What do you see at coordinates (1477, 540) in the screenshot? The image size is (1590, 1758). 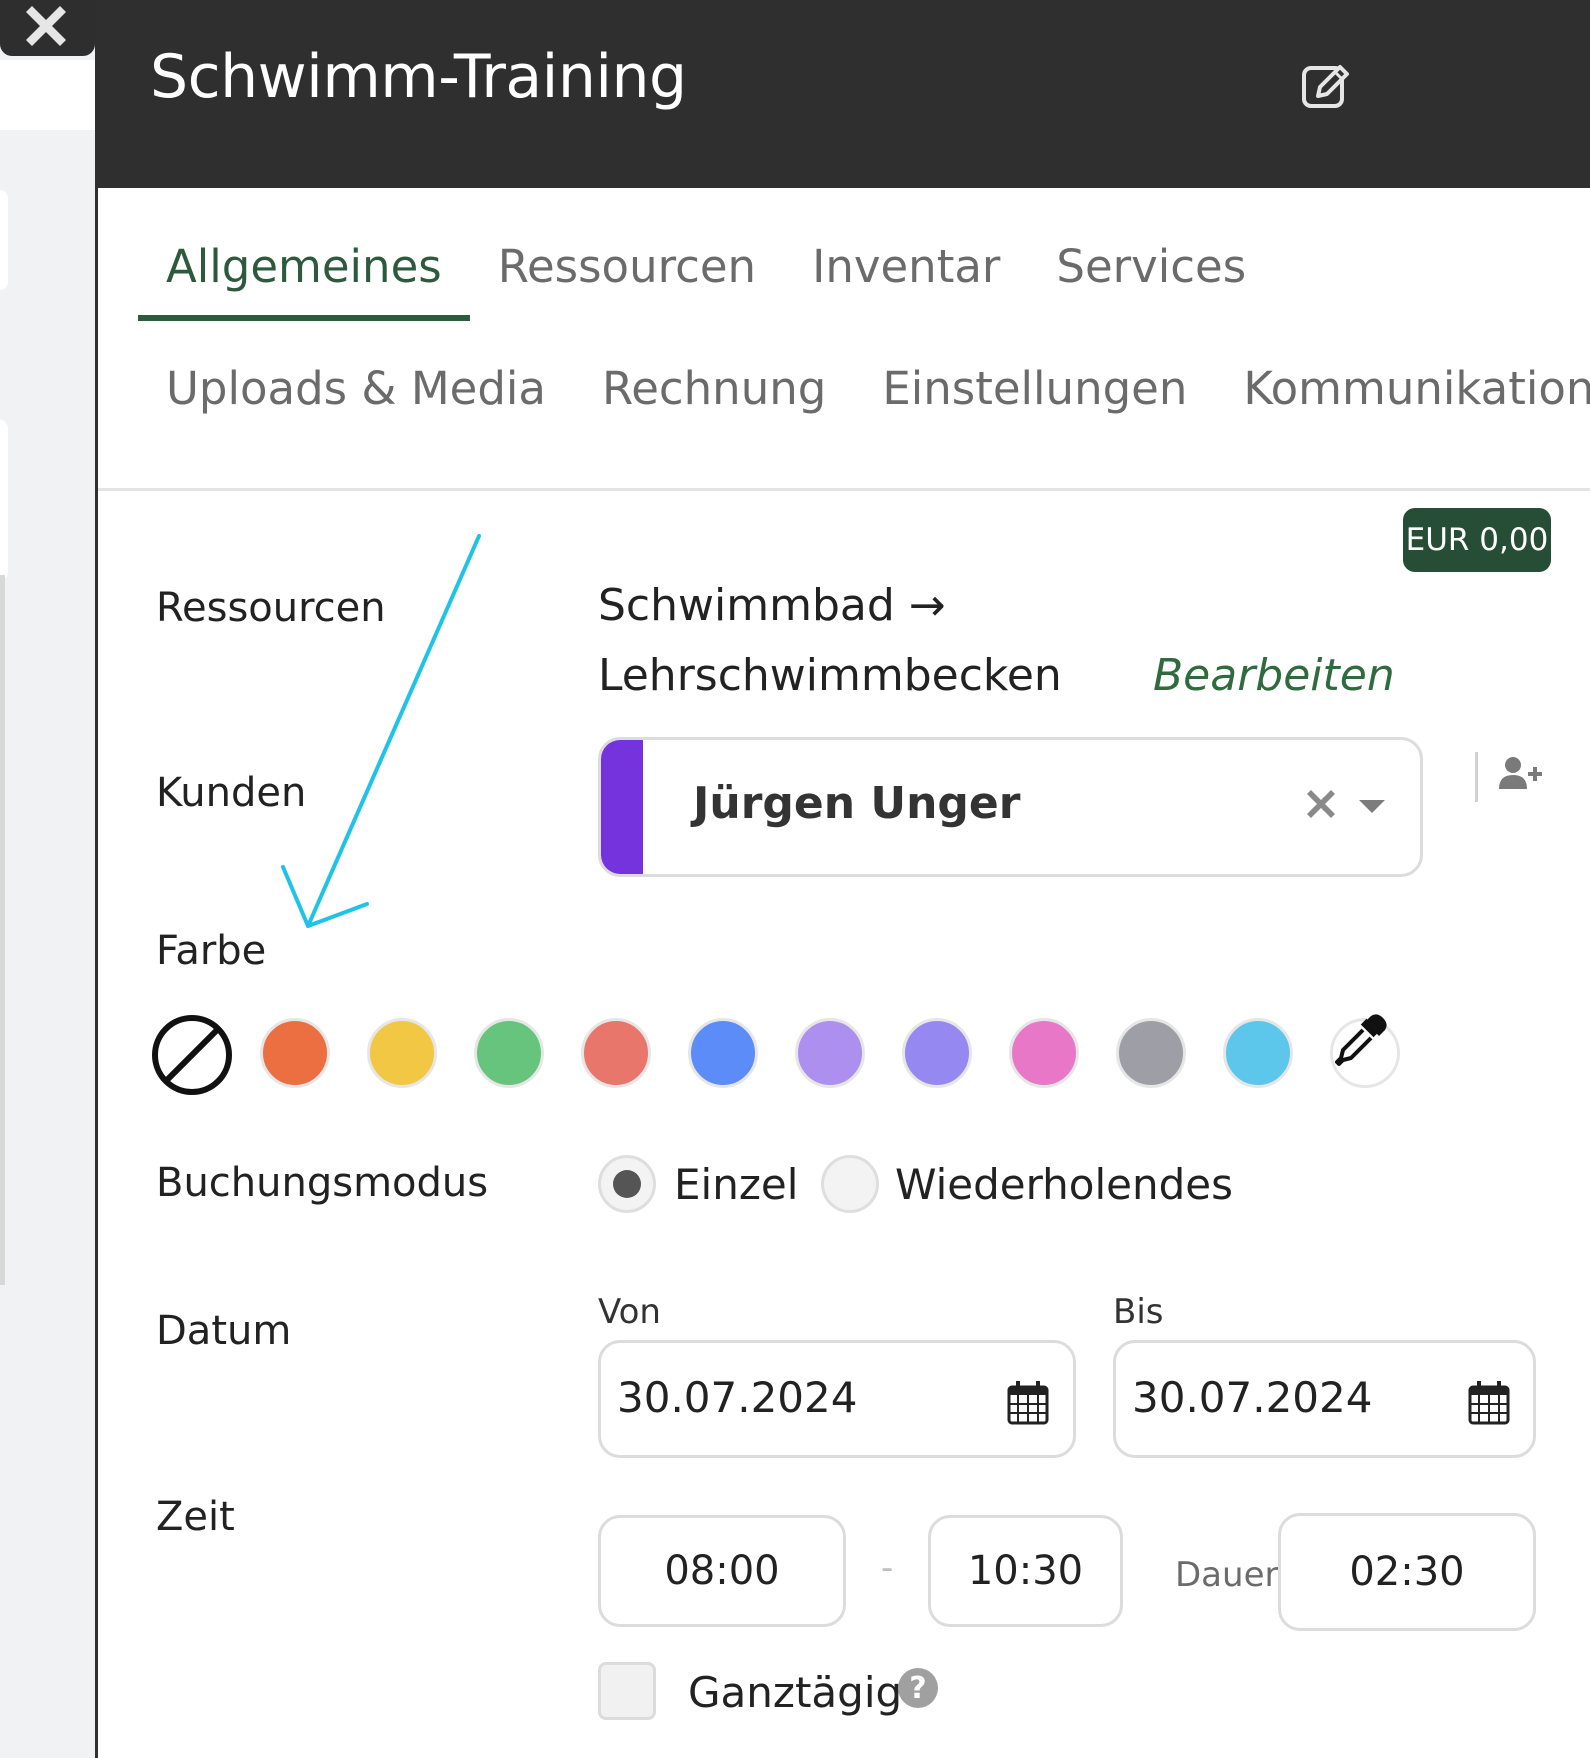 I see `price-badge: EUR 0,00` at bounding box center [1477, 540].